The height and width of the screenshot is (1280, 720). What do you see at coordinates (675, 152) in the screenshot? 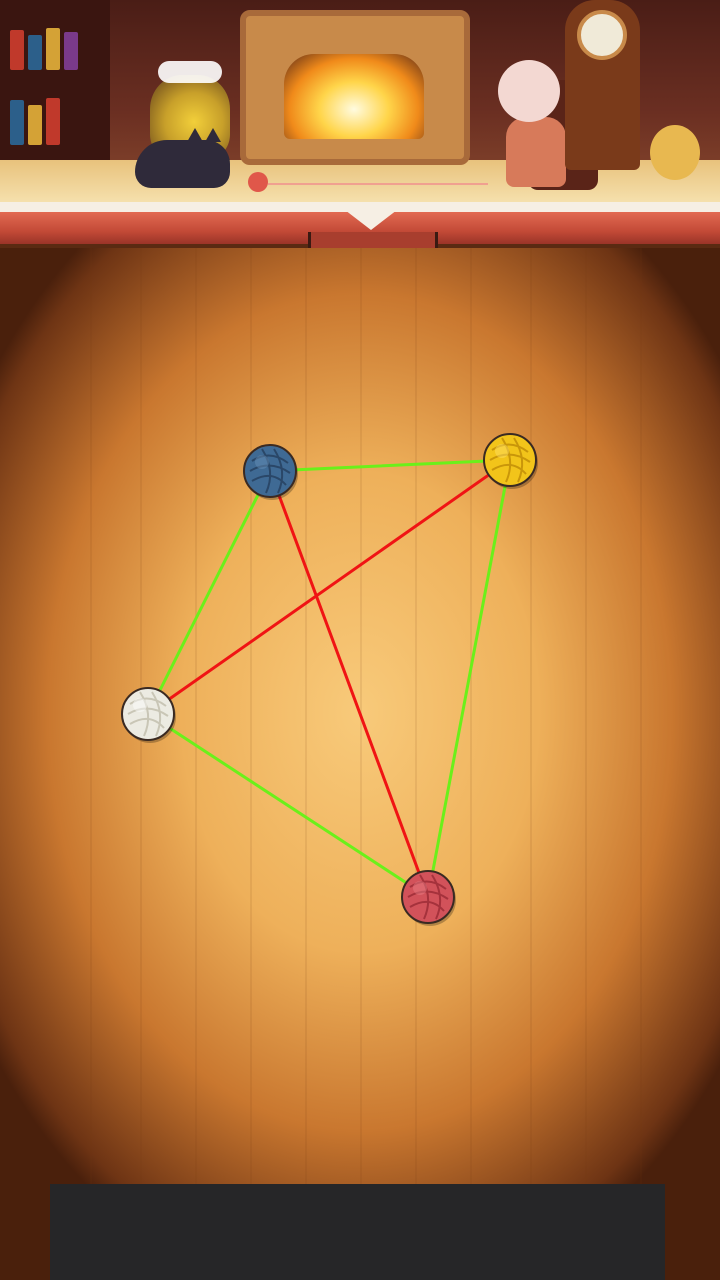
I see `plant` at bounding box center [675, 152].